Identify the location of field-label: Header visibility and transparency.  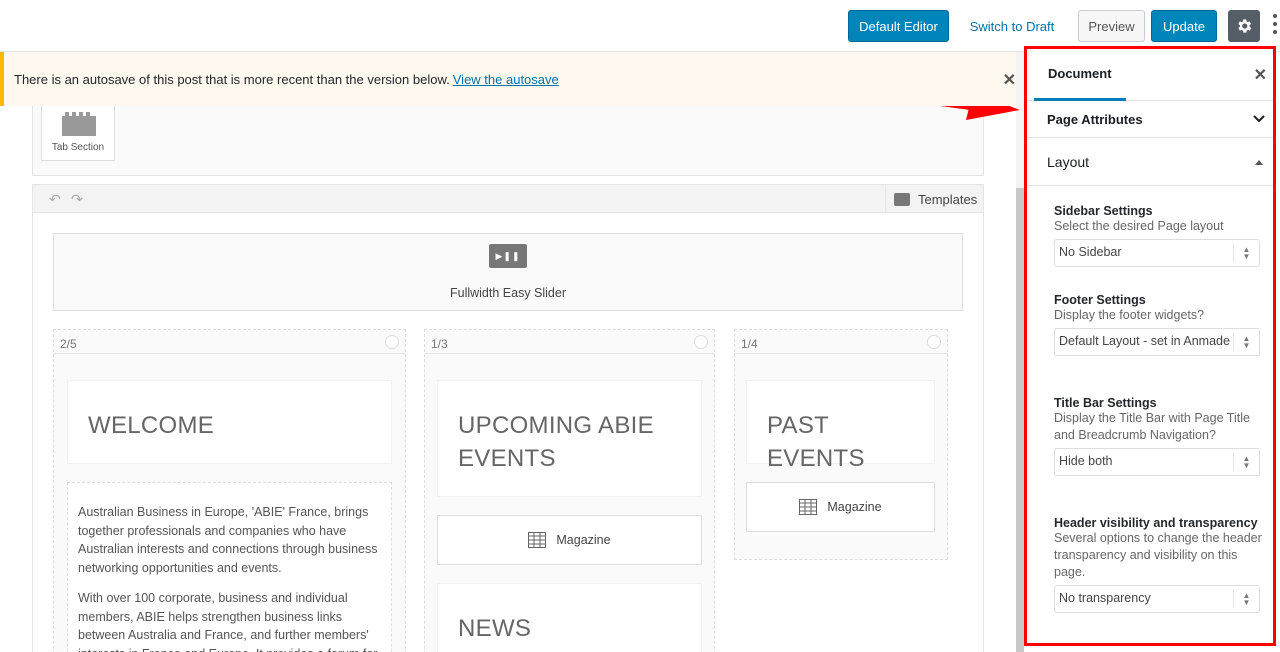
(1156, 523).